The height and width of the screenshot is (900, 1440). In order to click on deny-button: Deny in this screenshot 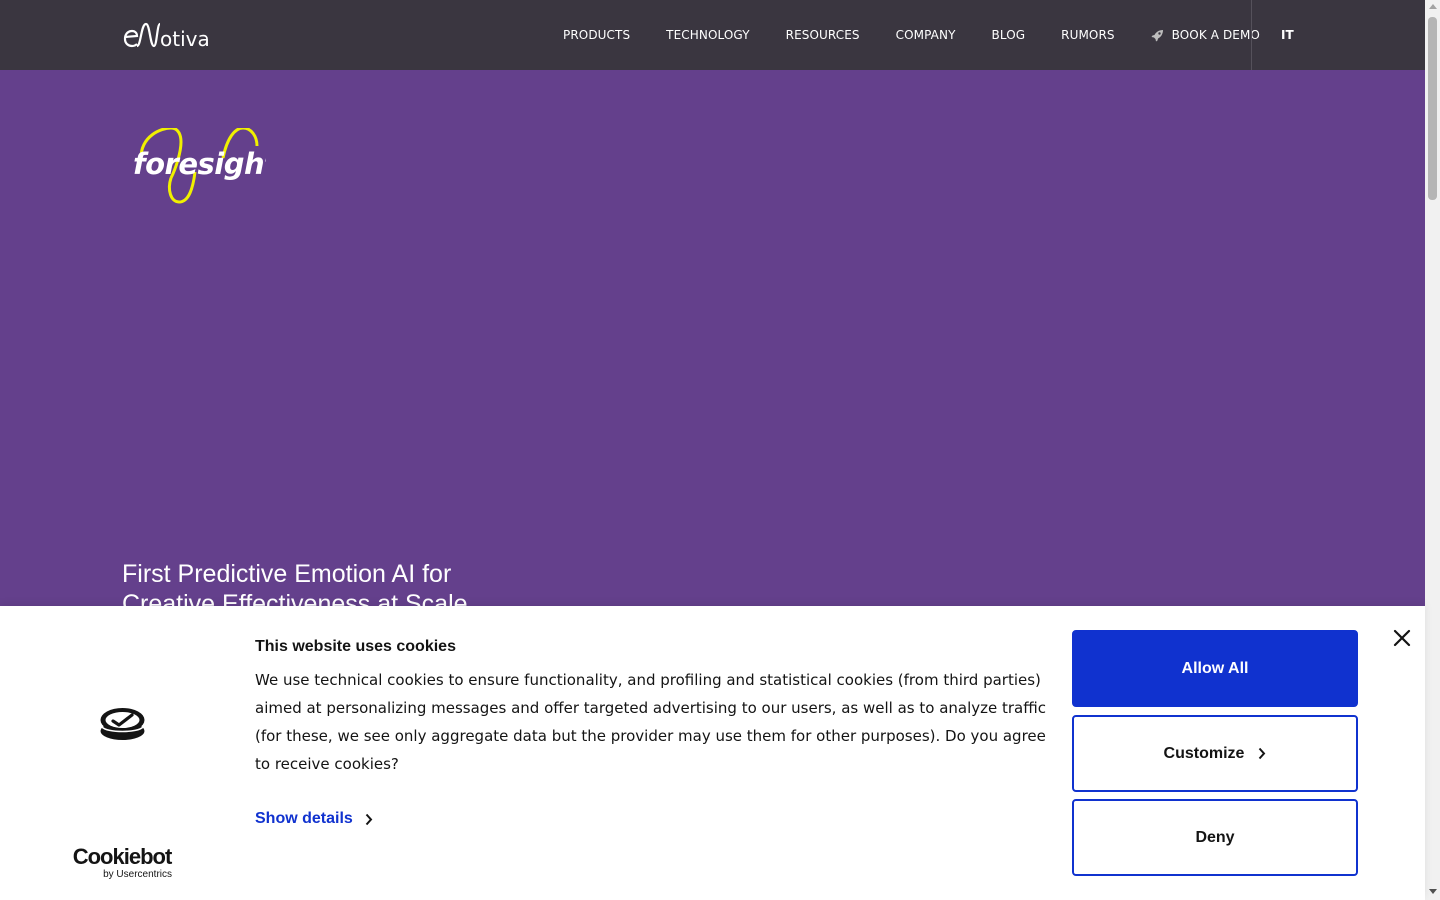, I will do `click(1215, 837)`.